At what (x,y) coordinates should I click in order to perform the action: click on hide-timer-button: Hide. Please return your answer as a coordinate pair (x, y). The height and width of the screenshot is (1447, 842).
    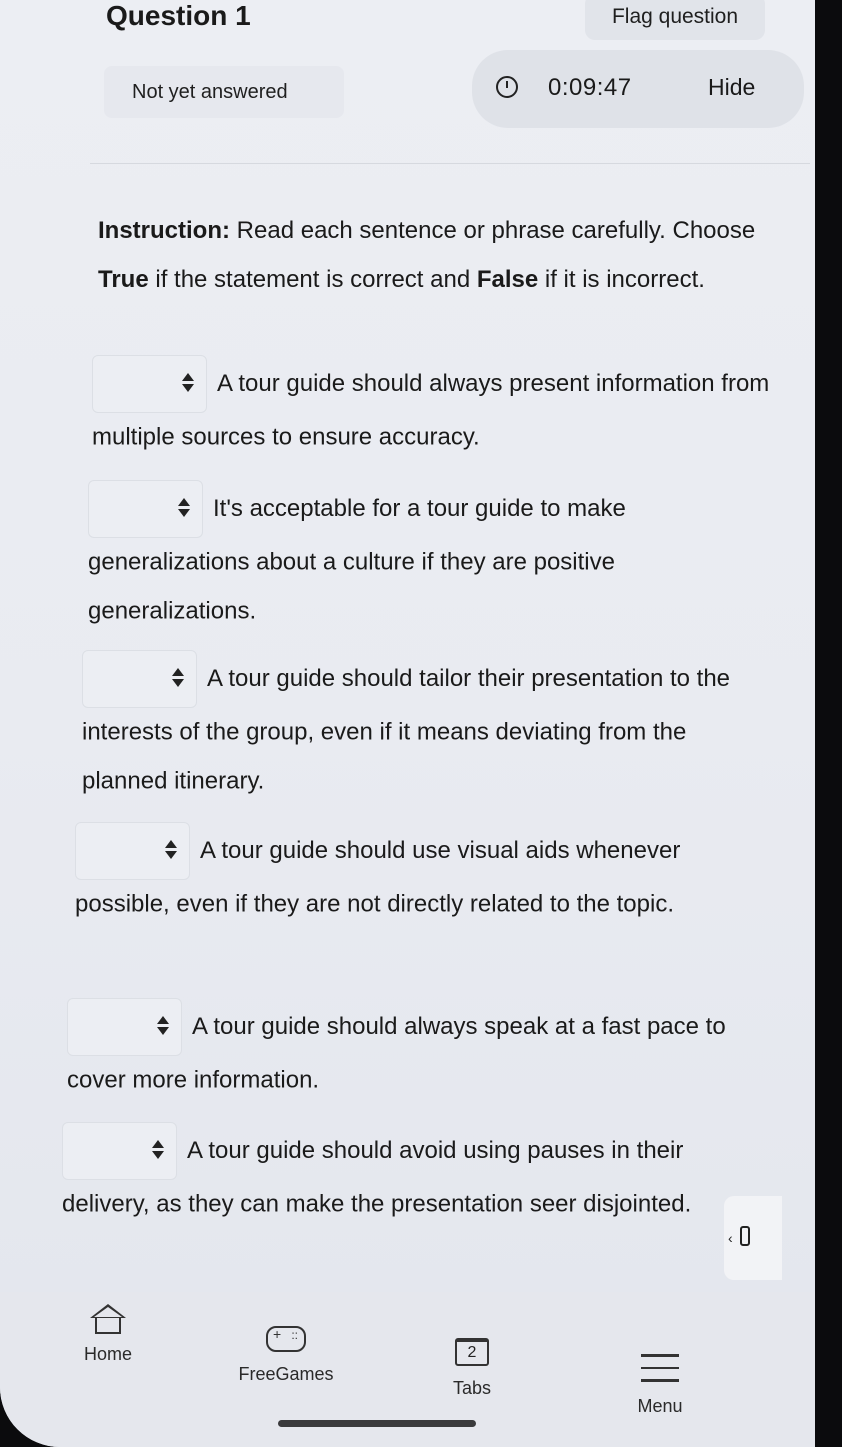
    Looking at the image, I should click on (731, 87).